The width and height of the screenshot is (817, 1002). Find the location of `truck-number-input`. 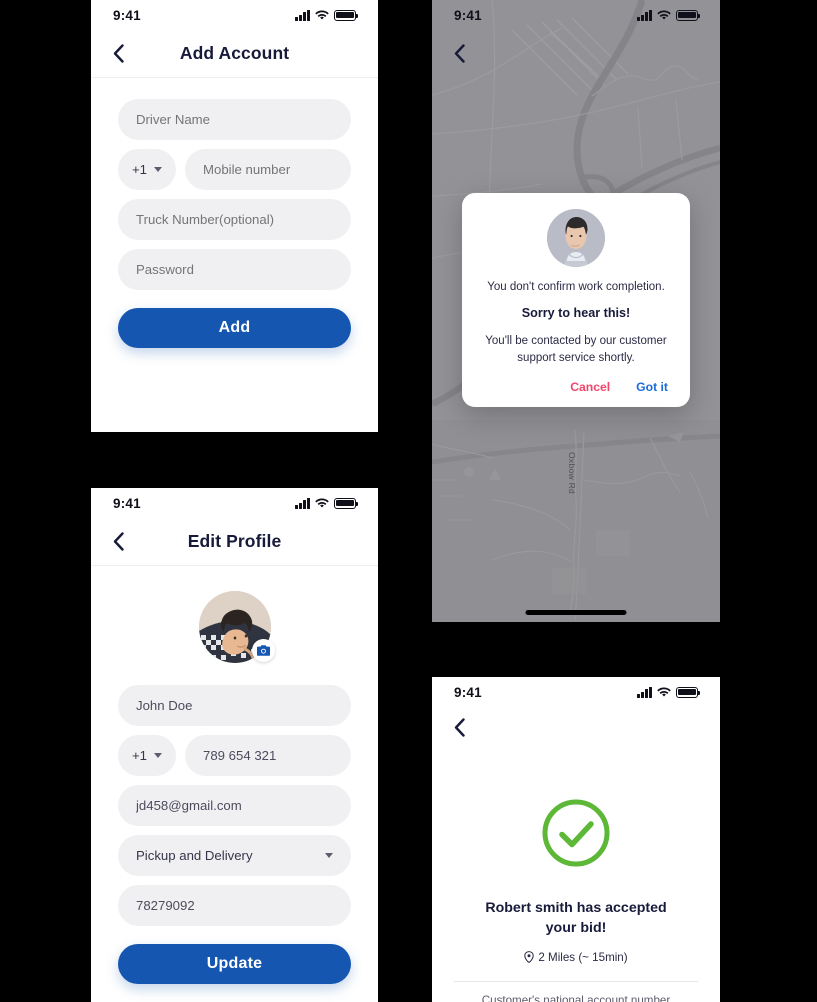

truck-number-input is located at coordinates (234, 219).